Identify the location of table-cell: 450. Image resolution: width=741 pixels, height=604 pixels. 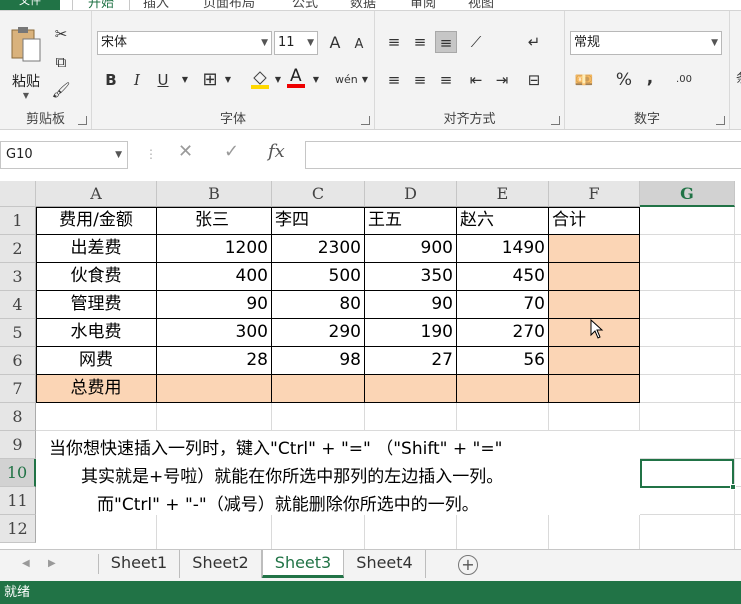
(503, 277).